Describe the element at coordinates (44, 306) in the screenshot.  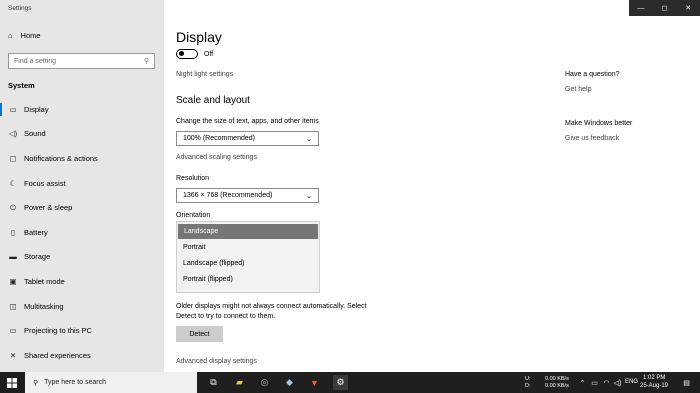
I see `sidebar-item-label: Multitasking` at that location.